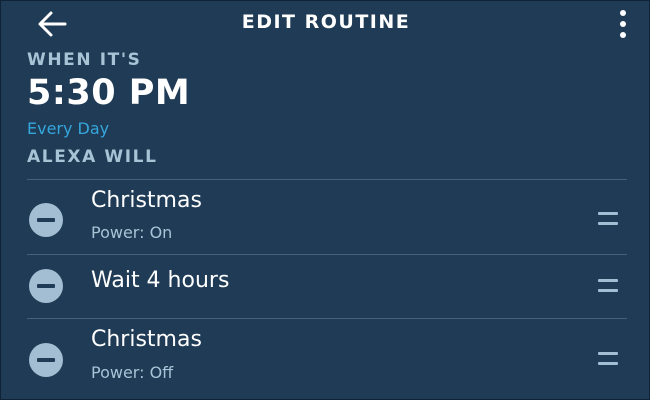 The height and width of the screenshot is (400, 650). I want to click on app-header: EDIT ROUTINE, so click(325, 23).